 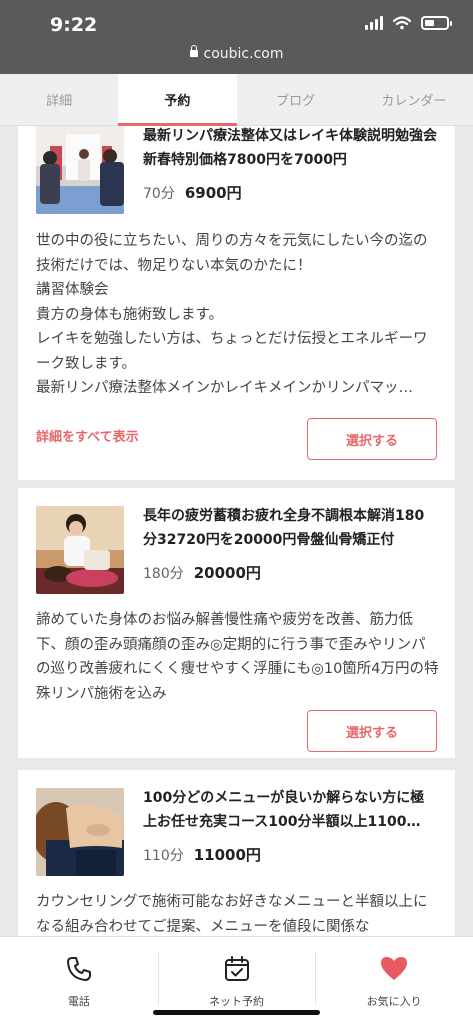 I want to click on menu-price: 20000円, so click(x=227, y=573).